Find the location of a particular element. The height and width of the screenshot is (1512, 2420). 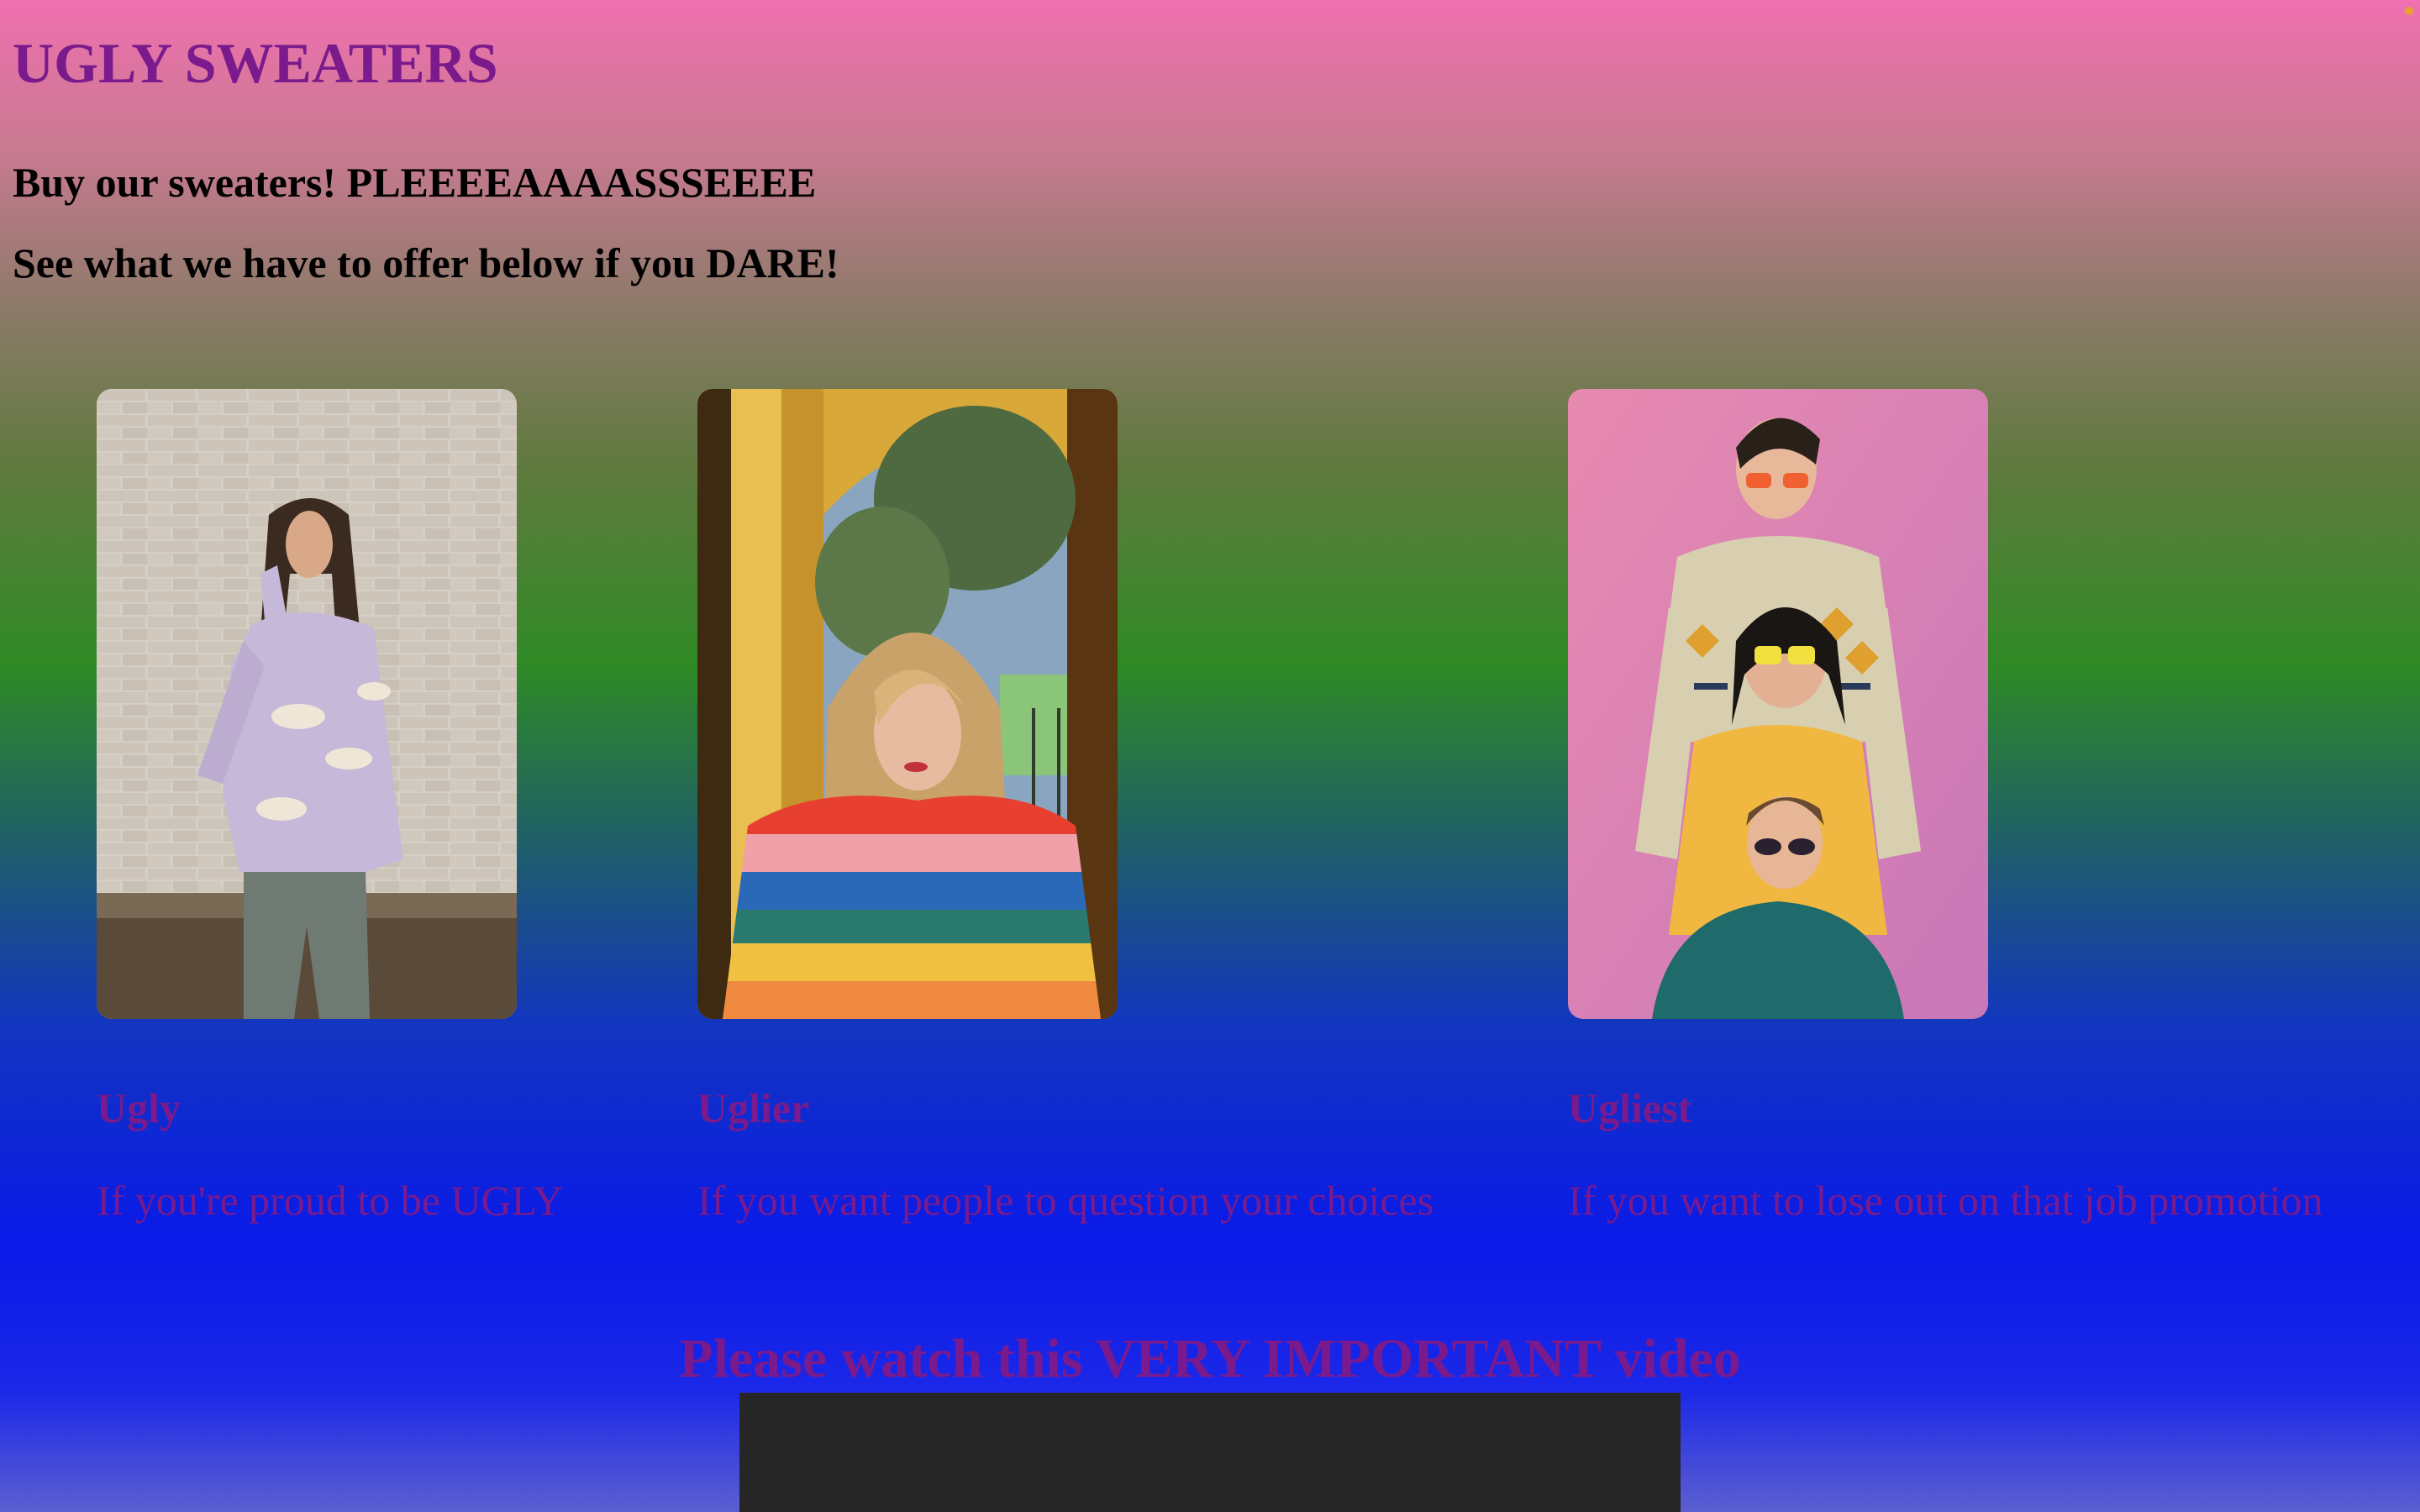

group-sweater-photo is located at coordinates (1778, 704).